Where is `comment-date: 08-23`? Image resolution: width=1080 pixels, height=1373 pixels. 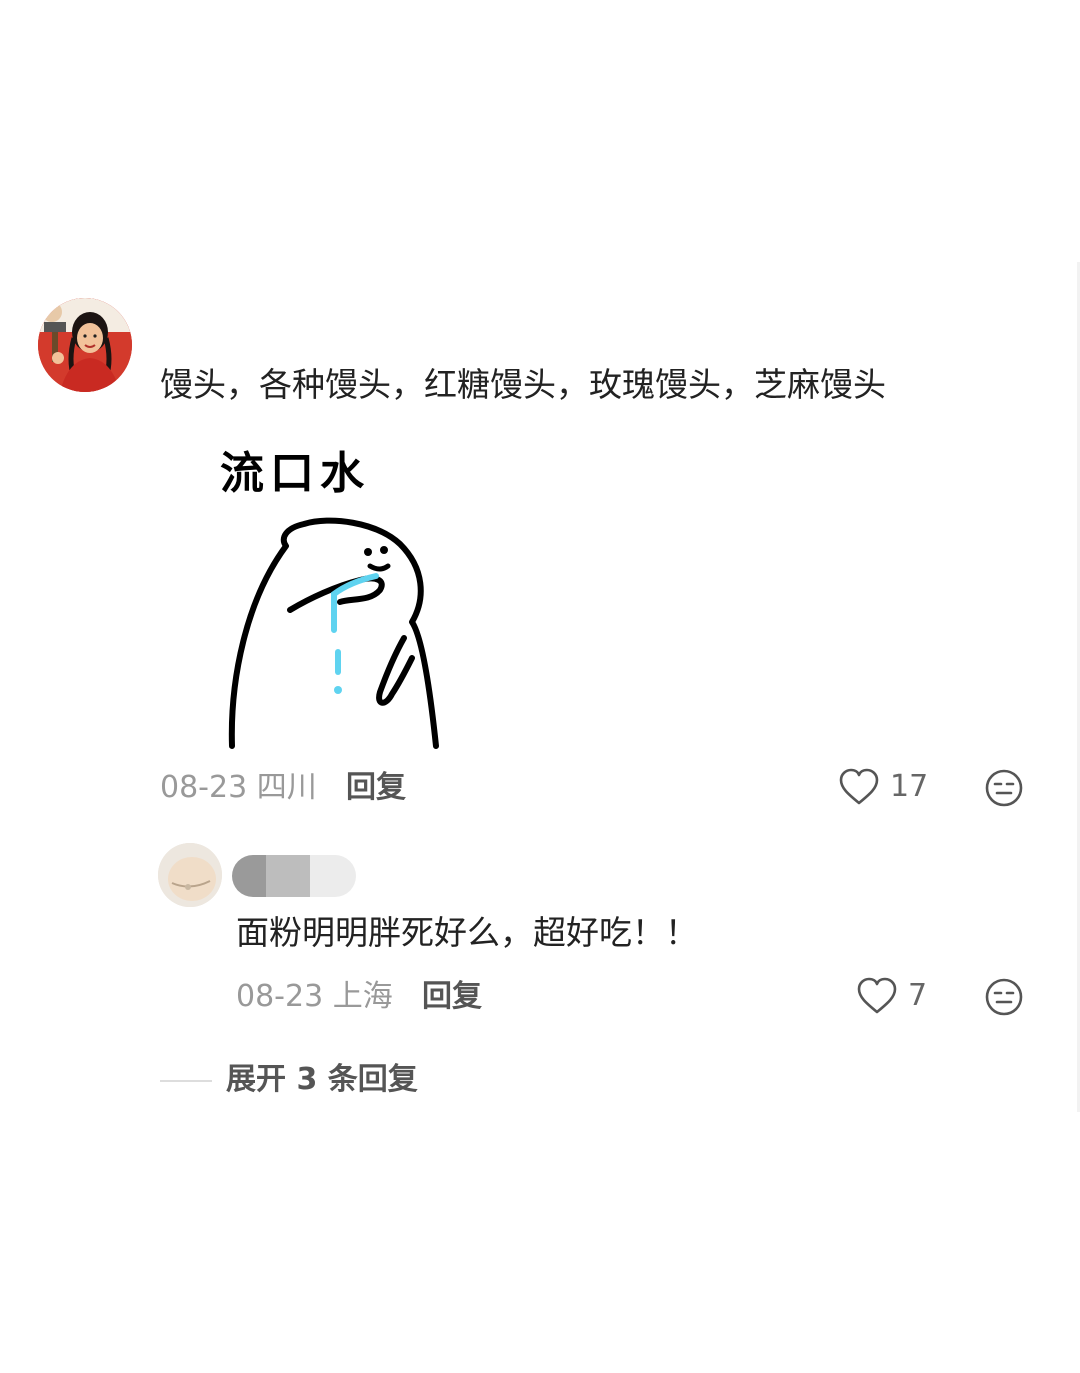 comment-date: 08-23 is located at coordinates (204, 787).